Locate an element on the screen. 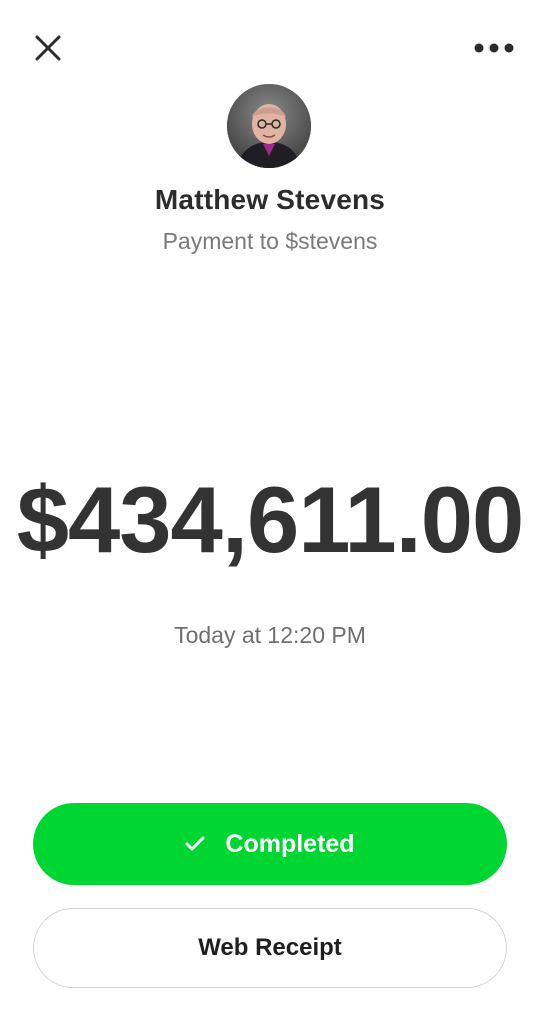 The width and height of the screenshot is (540, 1032). close-icon is located at coordinates (48, 48).